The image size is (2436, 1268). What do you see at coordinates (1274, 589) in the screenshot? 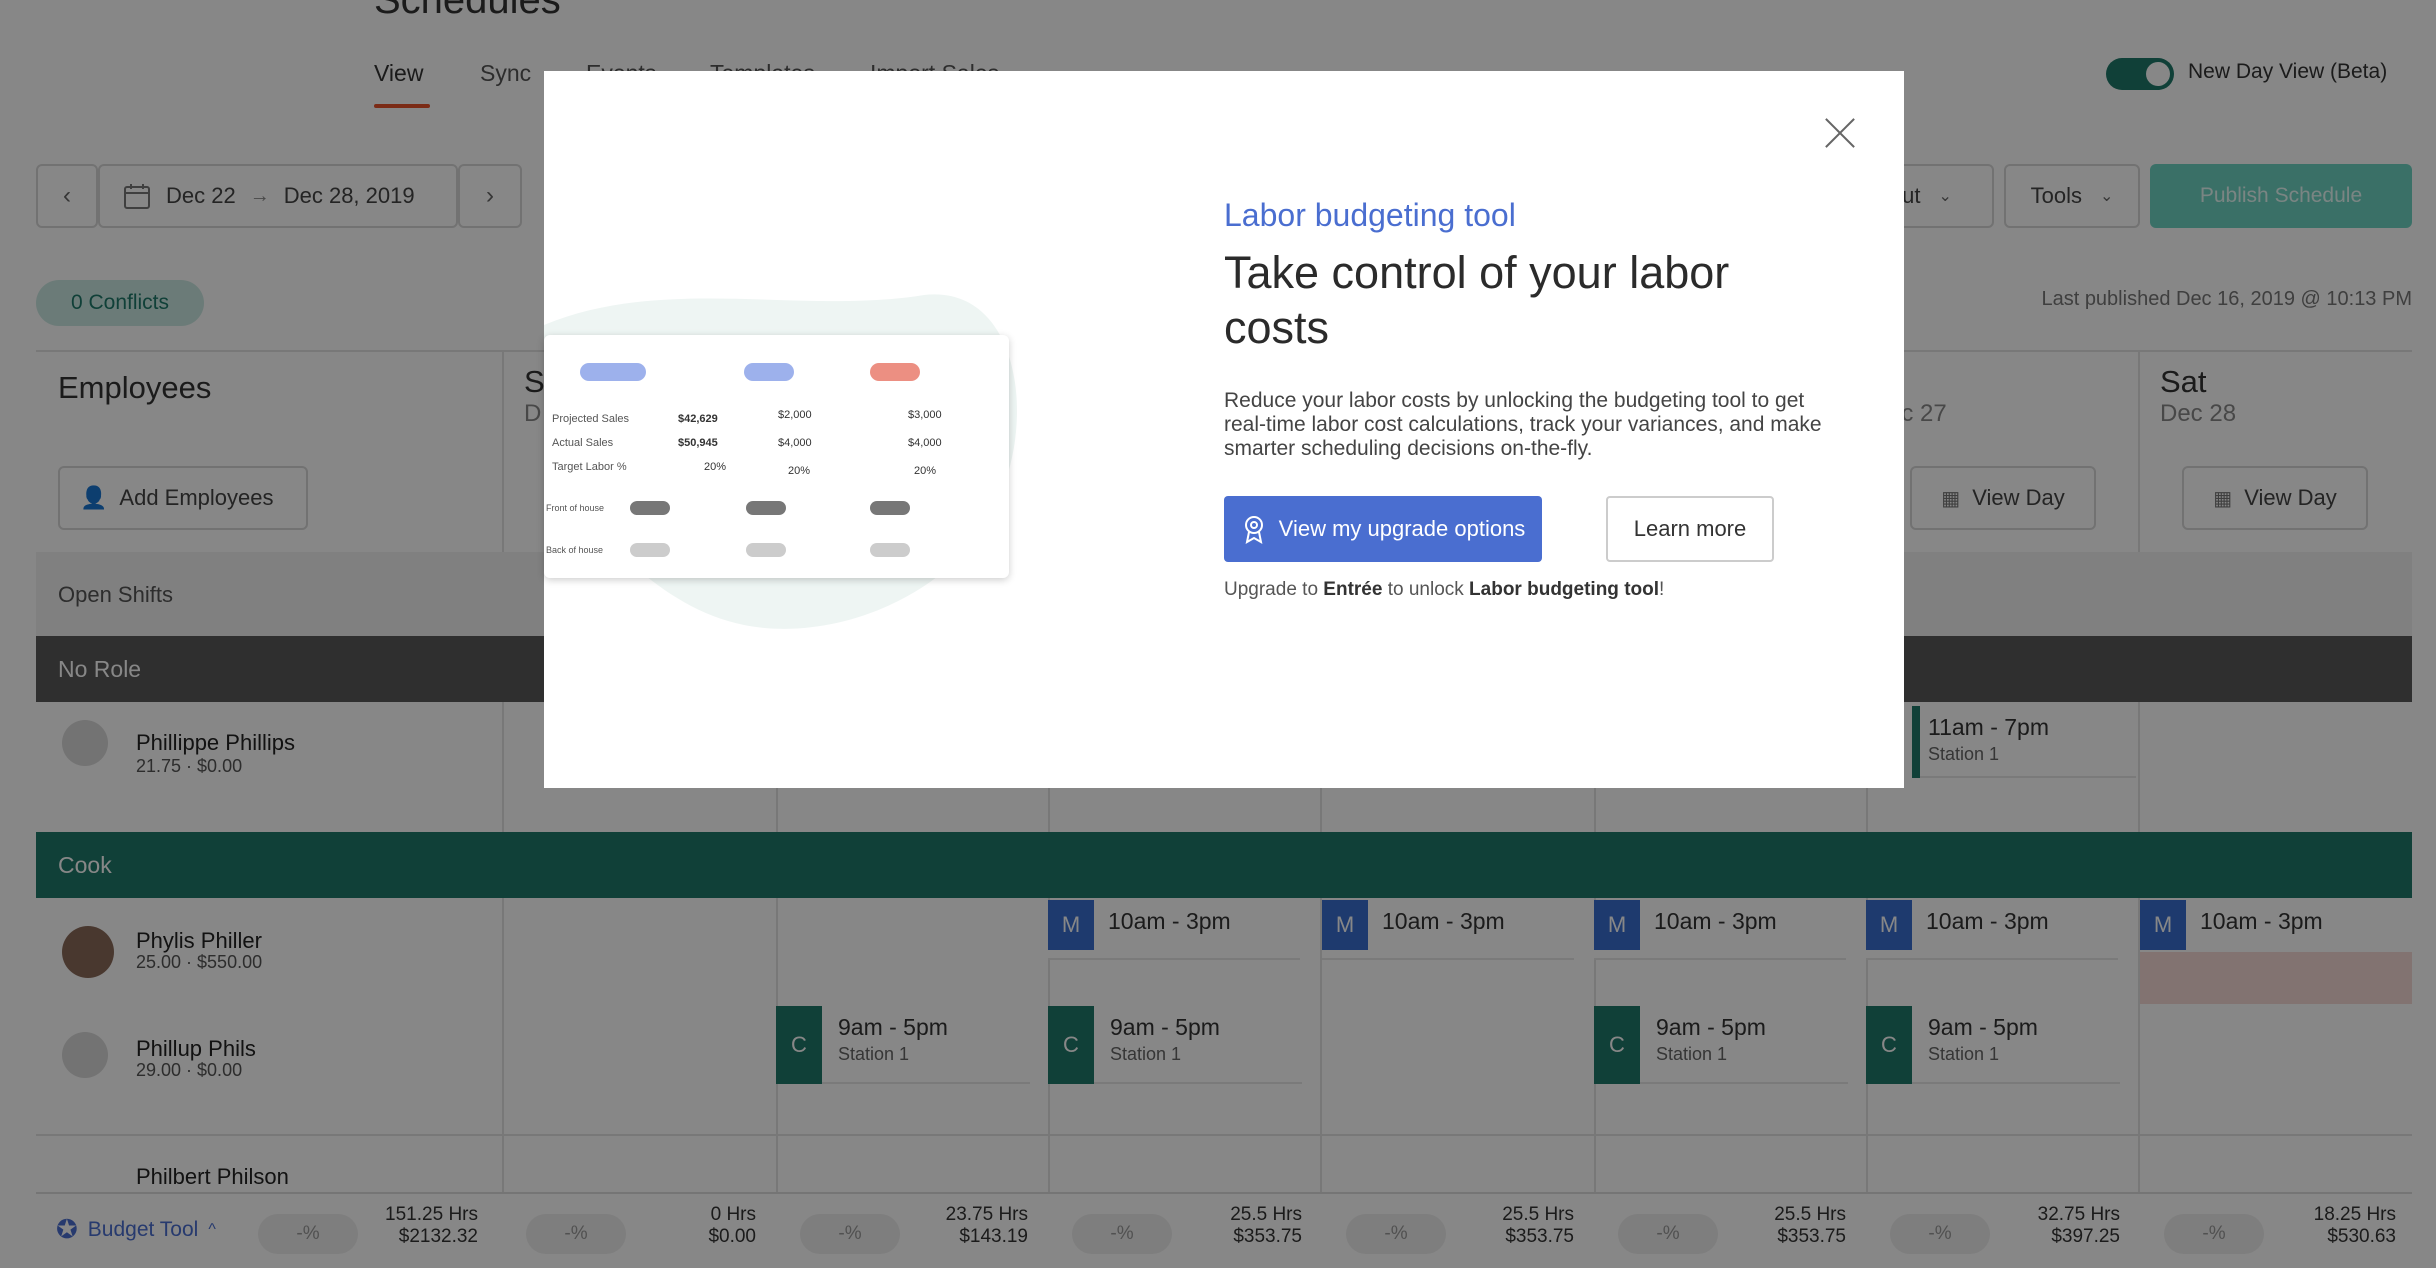
I see `foot-prefix: Upgrade to` at bounding box center [1274, 589].